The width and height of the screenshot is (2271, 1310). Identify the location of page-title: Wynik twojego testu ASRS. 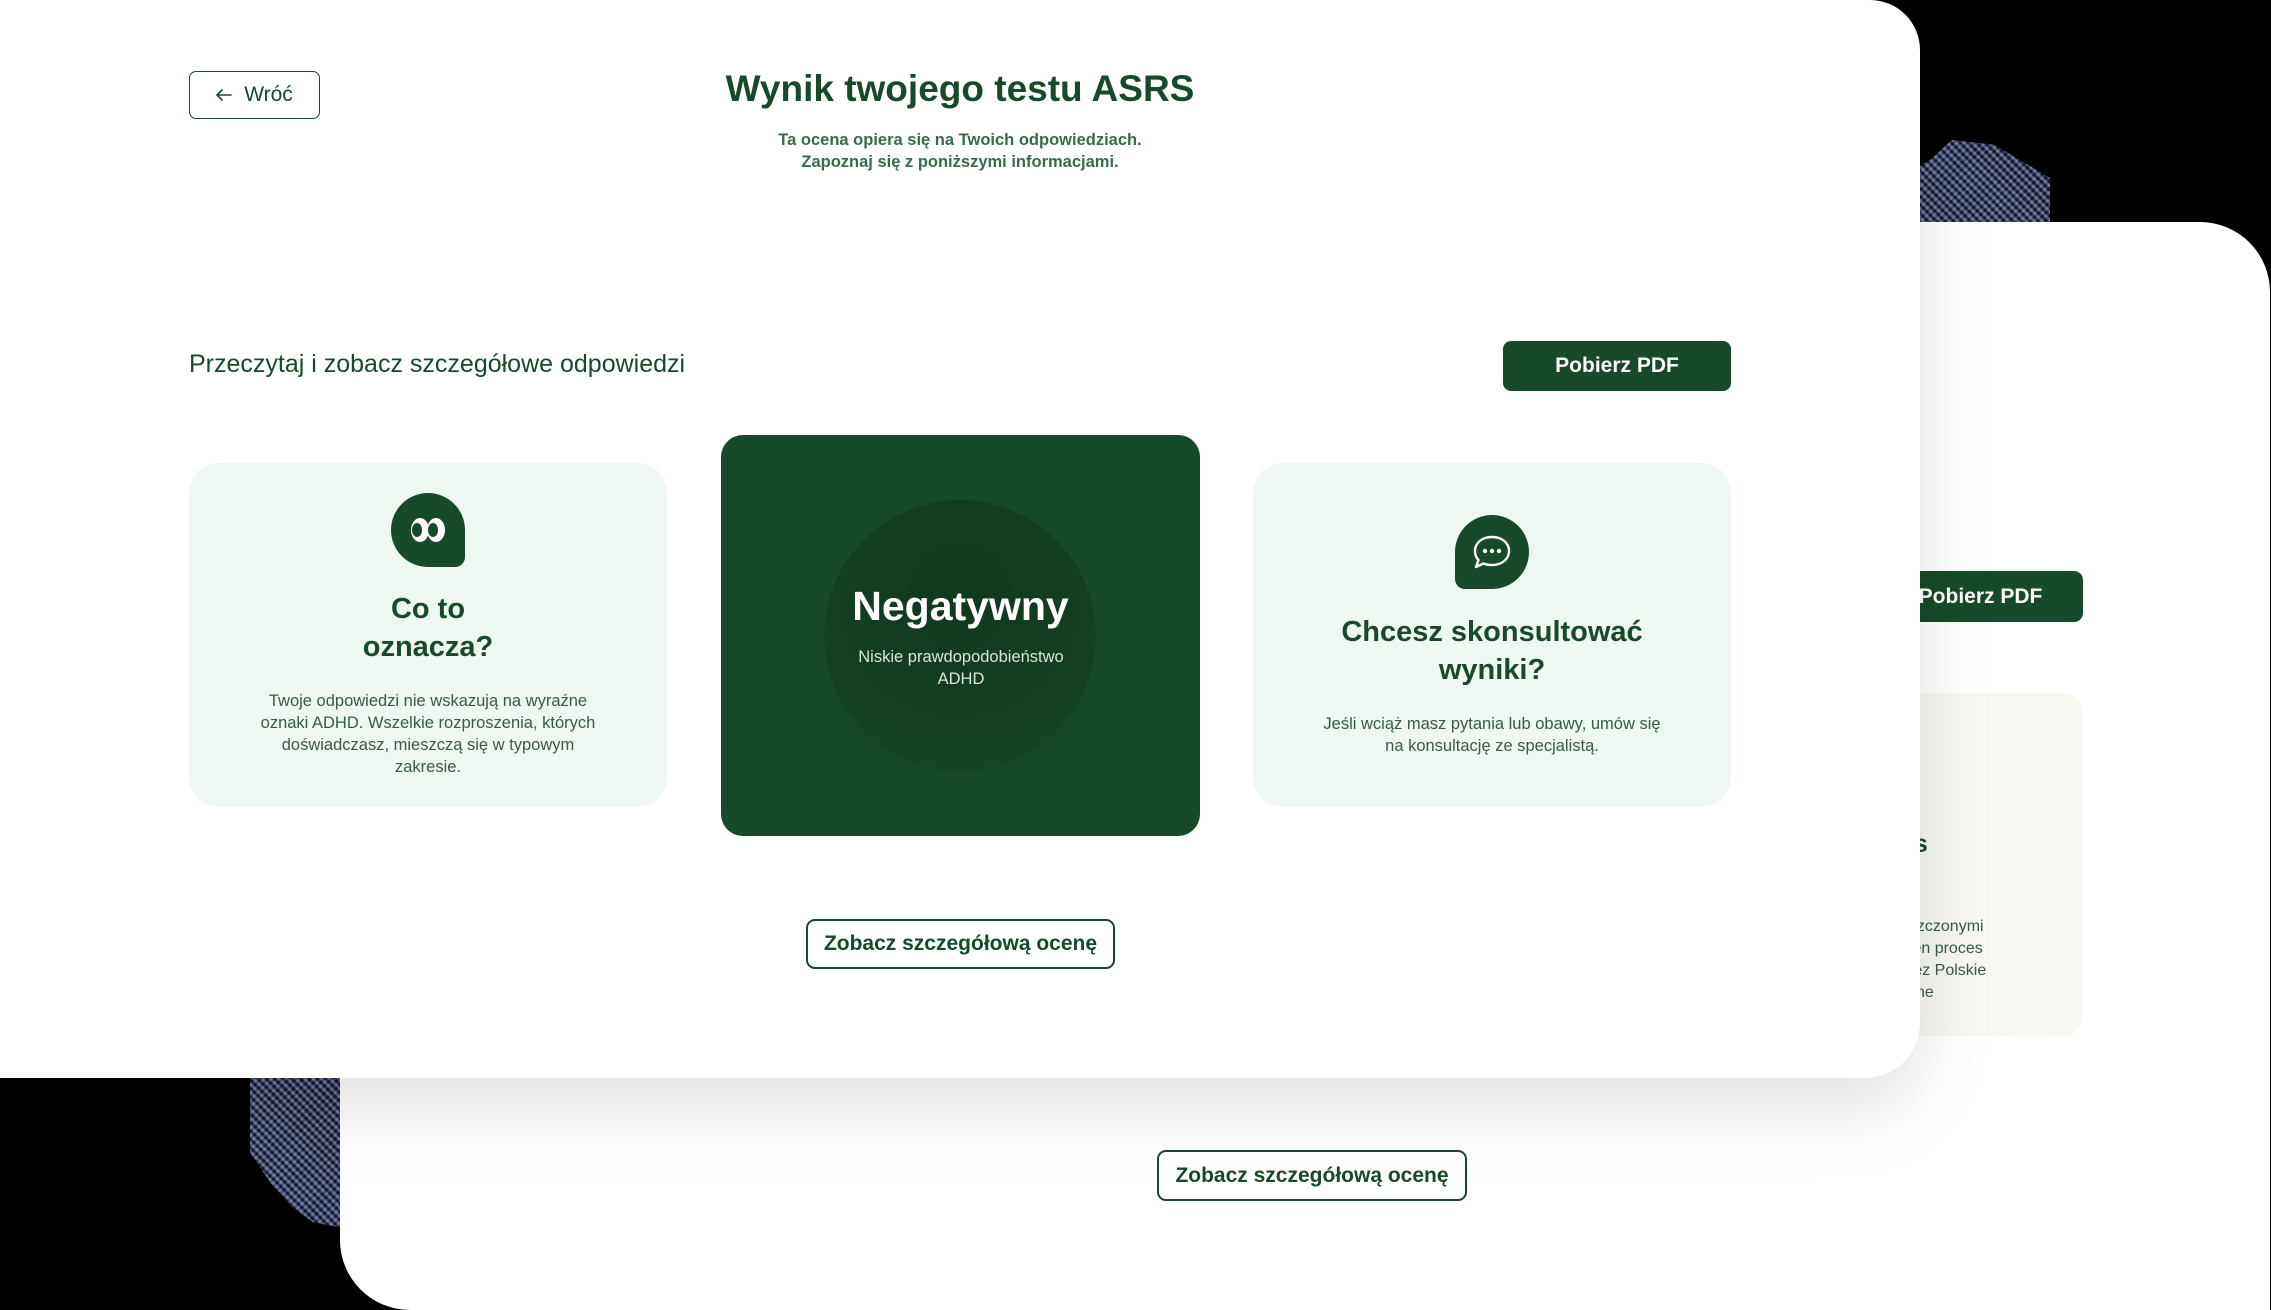
(960, 88).